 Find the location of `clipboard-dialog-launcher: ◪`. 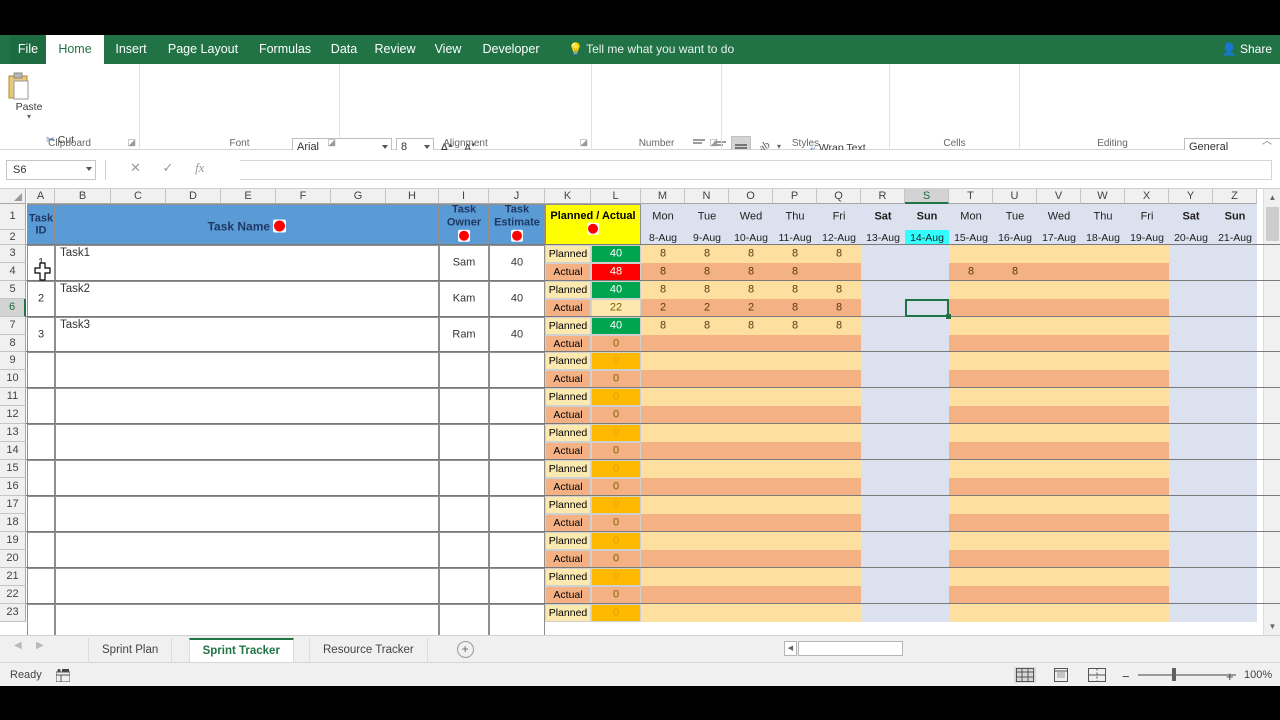

clipboard-dialog-launcher: ◪ is located at coordinates (131, 142).